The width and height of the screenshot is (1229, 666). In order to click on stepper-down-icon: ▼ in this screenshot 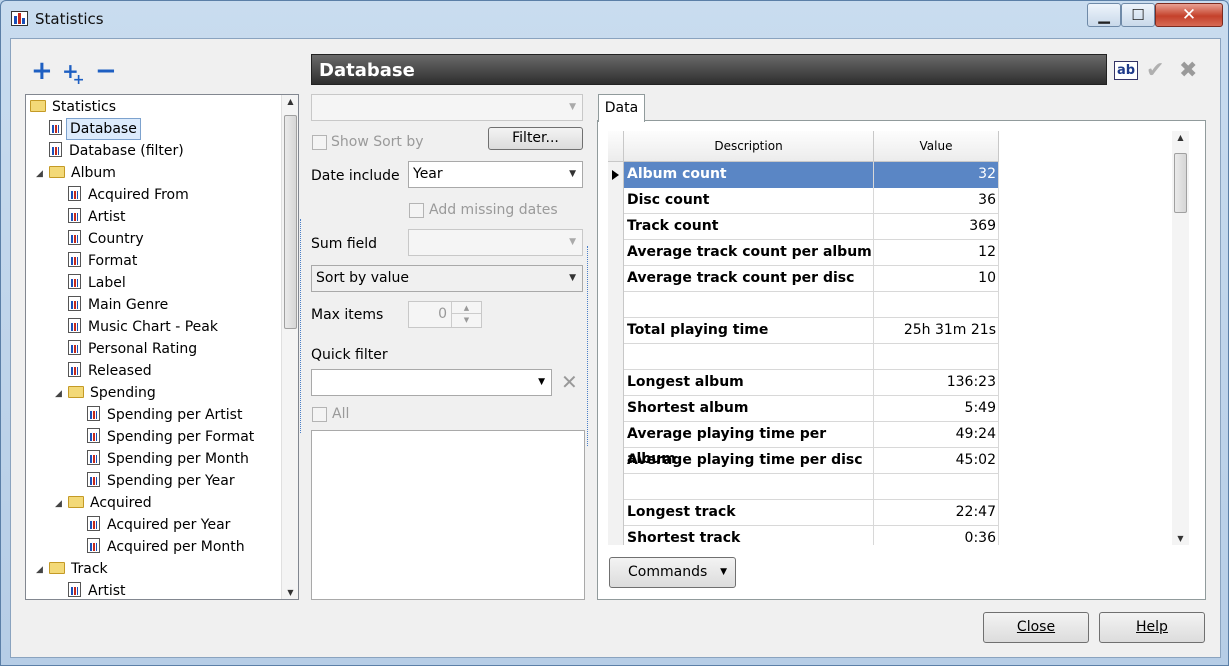, I will do `click(466, 320)`.